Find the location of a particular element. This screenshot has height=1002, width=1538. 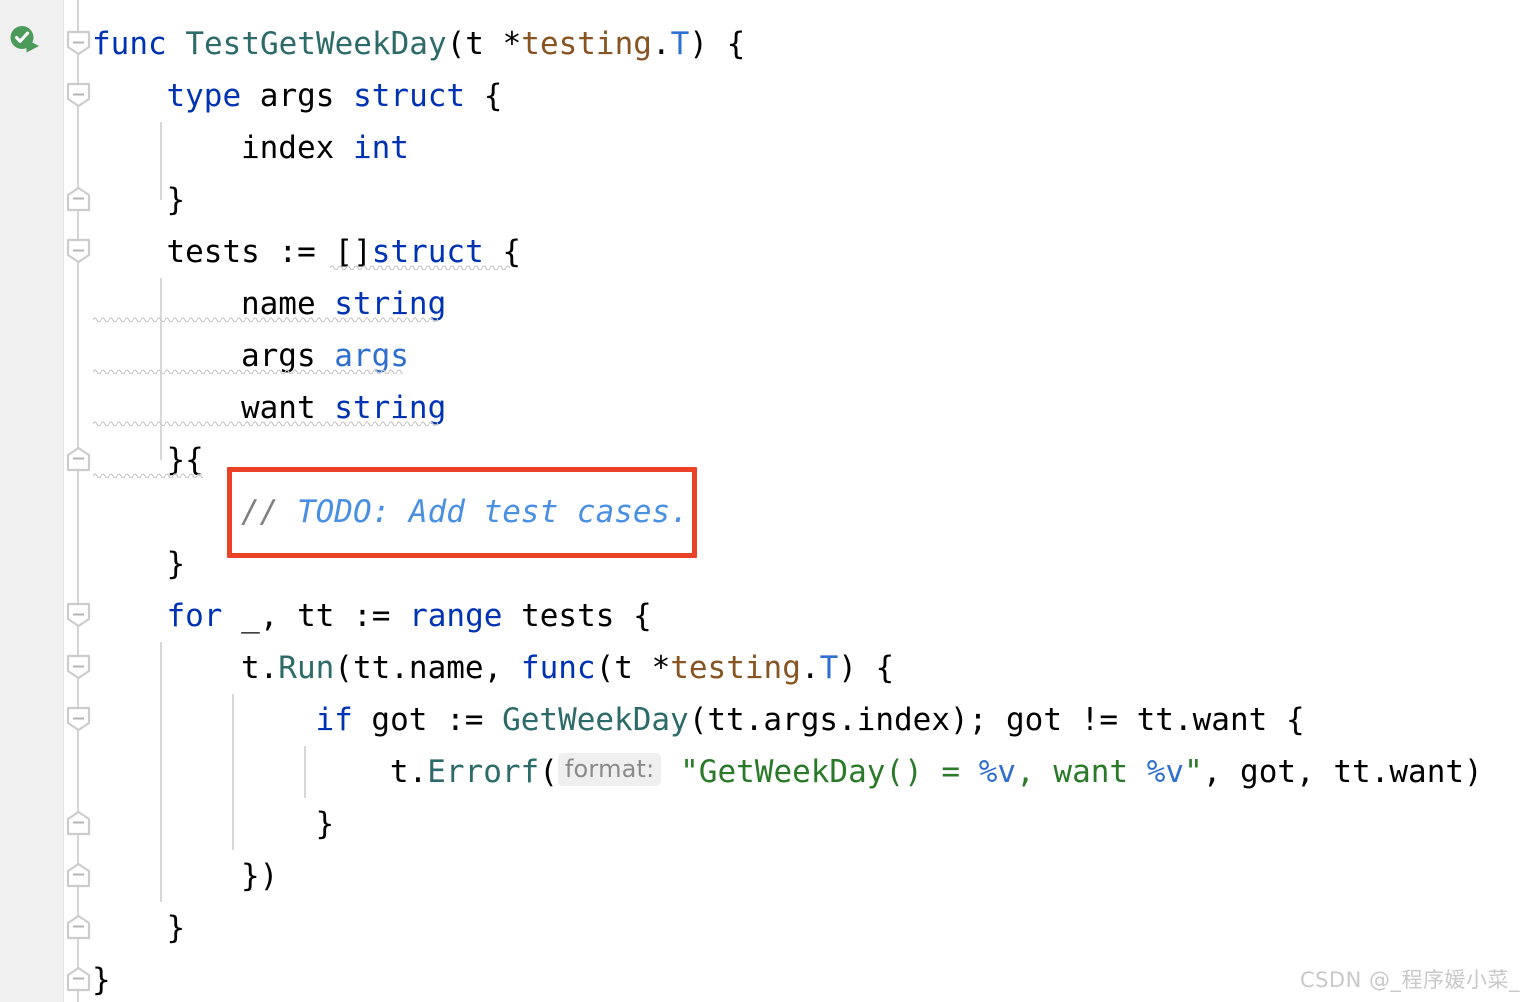

code-line-for-range: for _, tt := range tests { is located at coordinates (408, 616).